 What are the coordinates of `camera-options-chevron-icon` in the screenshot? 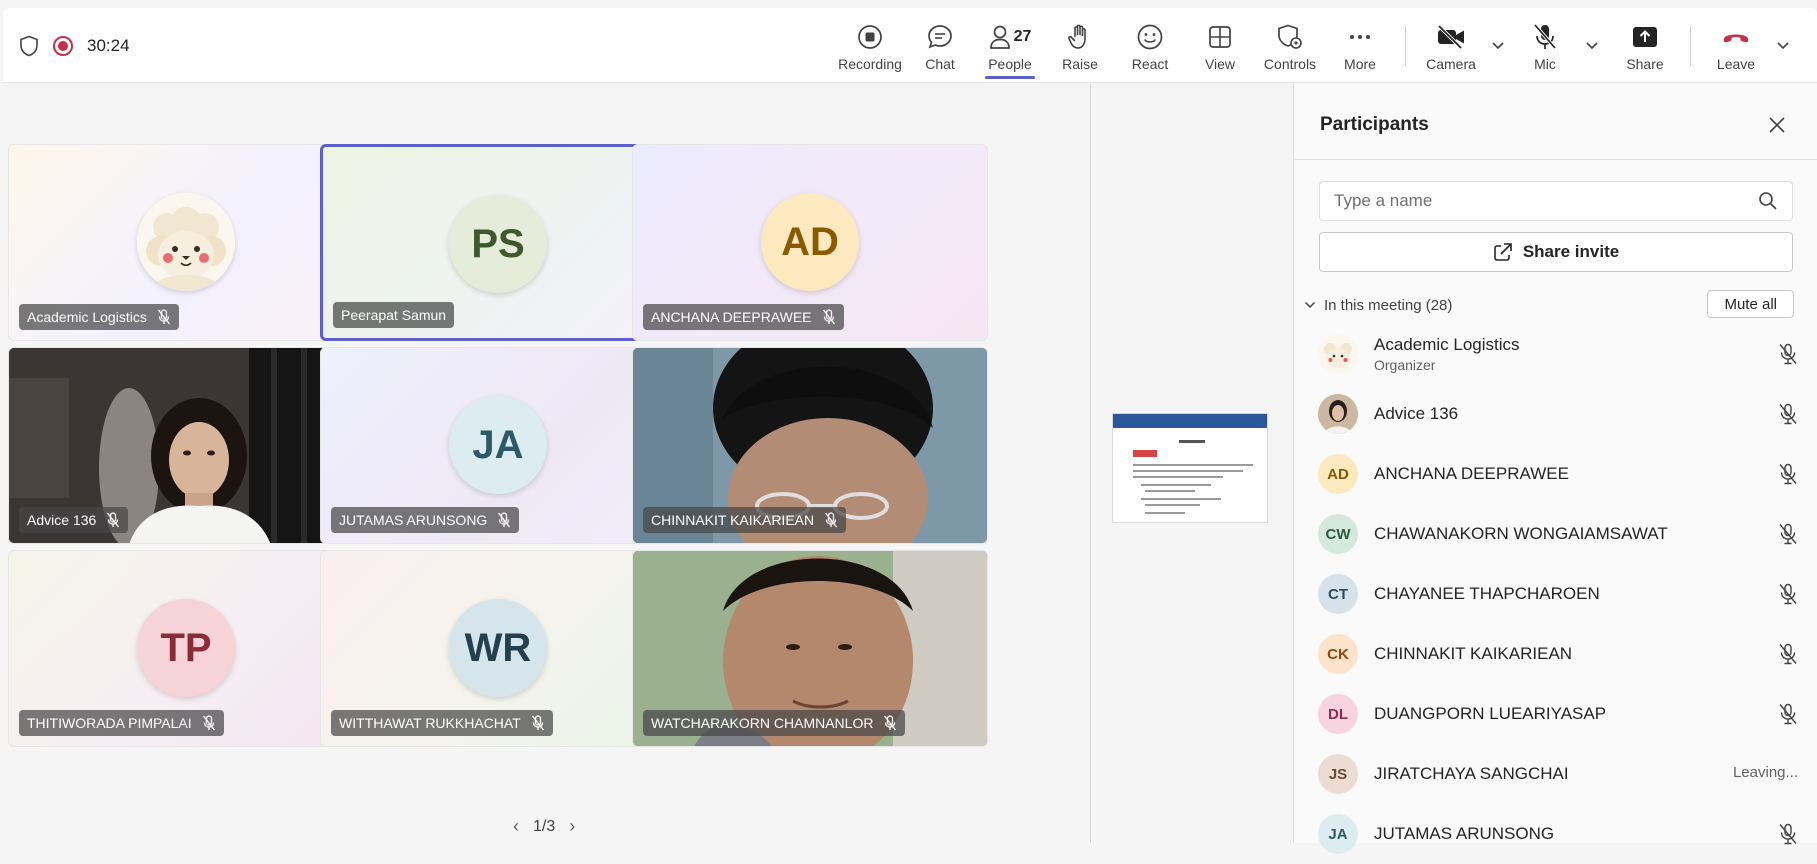 It's located at (1498, 45).